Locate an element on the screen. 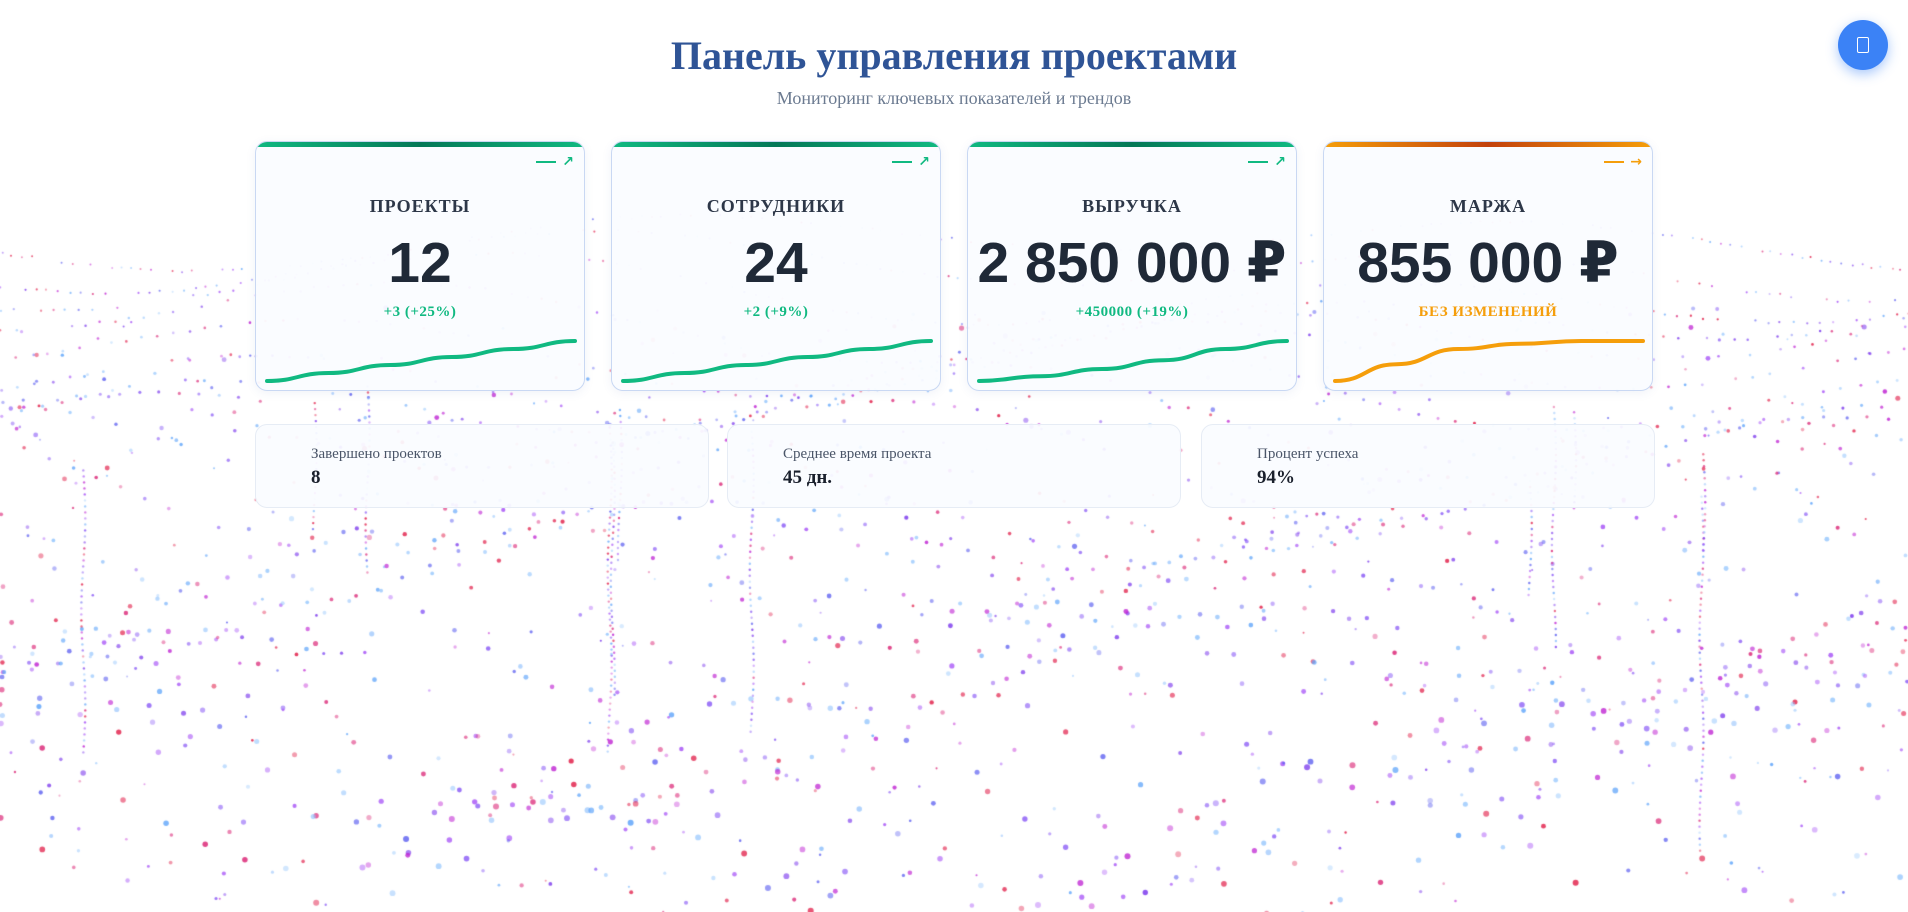 The width and height of the screenshot is (1908, 912). stat-label: Завершено проектов is located at coordinates (376, 454).